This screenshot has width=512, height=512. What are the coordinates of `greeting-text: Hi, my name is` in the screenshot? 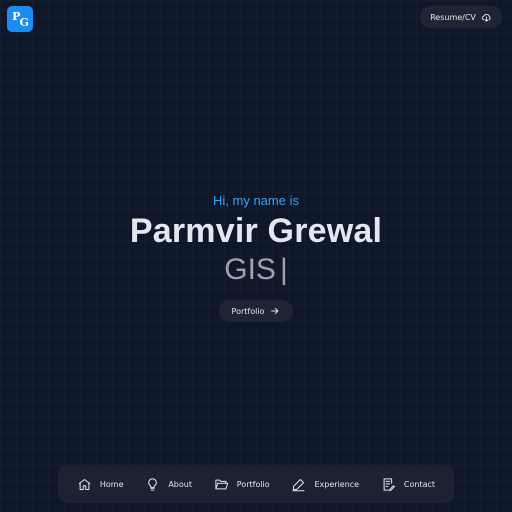 It's located at (256, 200).